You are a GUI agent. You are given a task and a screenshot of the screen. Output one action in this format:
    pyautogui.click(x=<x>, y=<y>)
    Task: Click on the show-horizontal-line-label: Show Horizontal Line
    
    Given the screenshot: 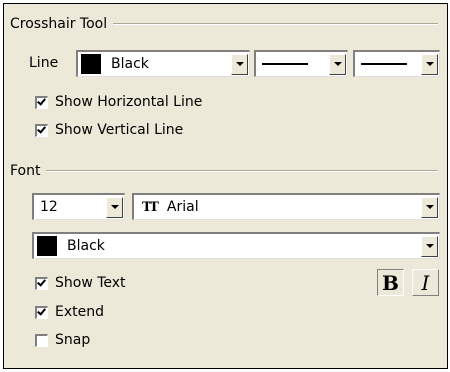 What is the action you would take?
    pyautogui.click(x=129, y=102)
    